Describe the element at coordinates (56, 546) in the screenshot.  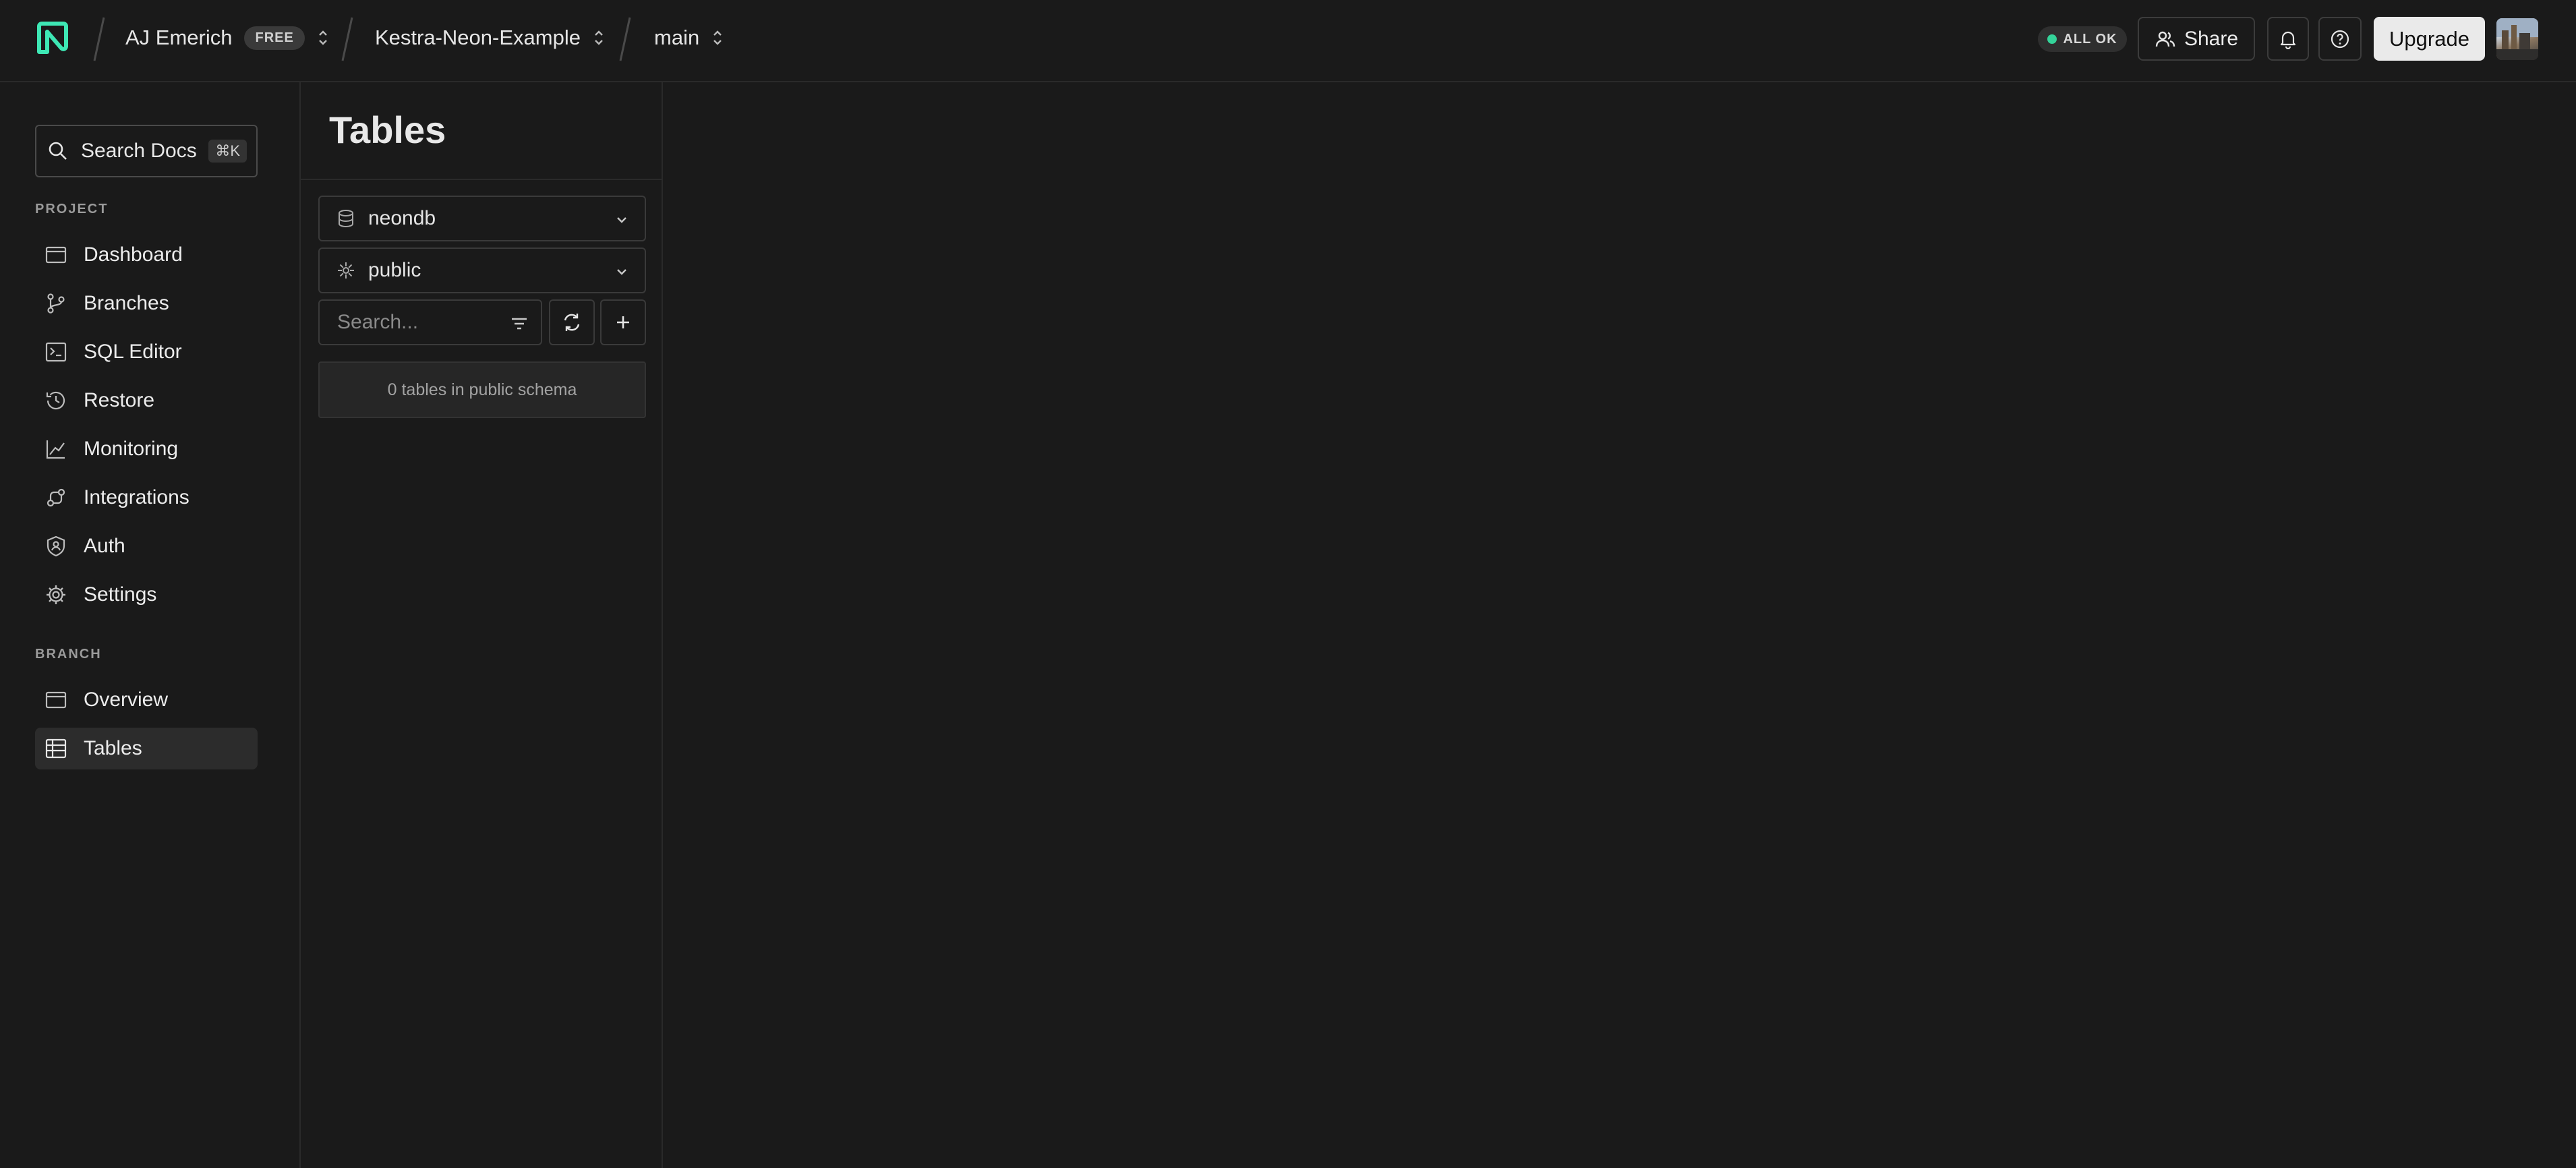
I see `auth-icon` at that location.